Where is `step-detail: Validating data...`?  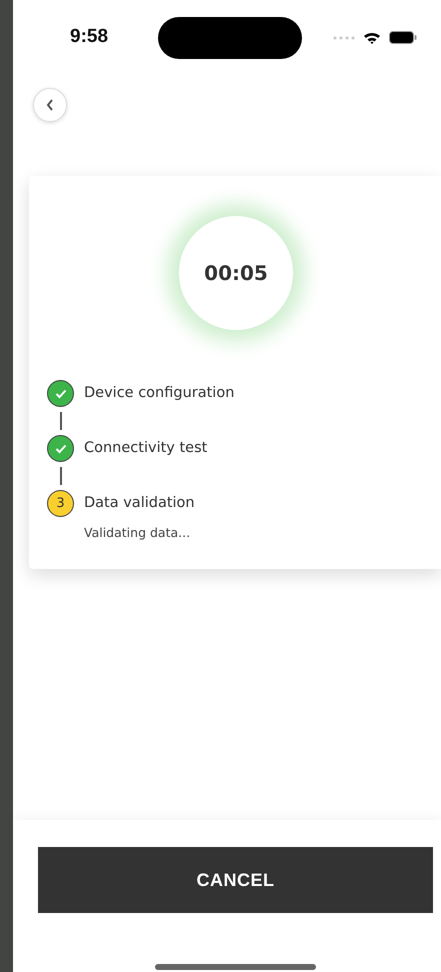 step-detail: Validating data... is located at coordinates (138, 533).